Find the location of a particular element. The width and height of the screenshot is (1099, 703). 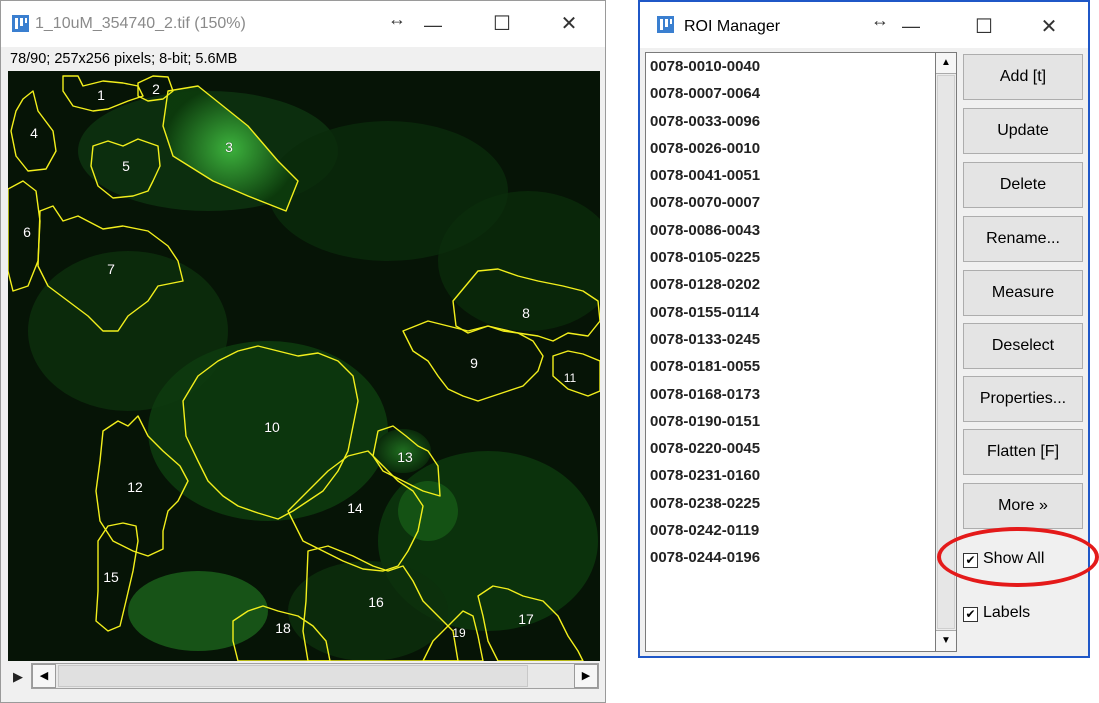

image-info-line: 78/90; 257x256 pixels; 8-bit; 5.6MB is located at coordinates (124, 59).